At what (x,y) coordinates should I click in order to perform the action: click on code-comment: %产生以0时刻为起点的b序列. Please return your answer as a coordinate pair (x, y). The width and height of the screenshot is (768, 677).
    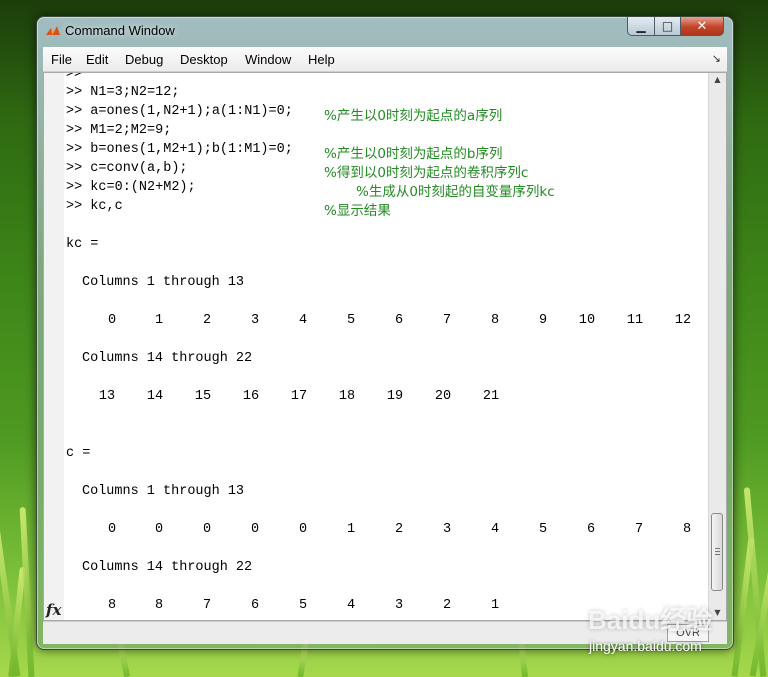
    Looking at the image, I should click on (413, 154).